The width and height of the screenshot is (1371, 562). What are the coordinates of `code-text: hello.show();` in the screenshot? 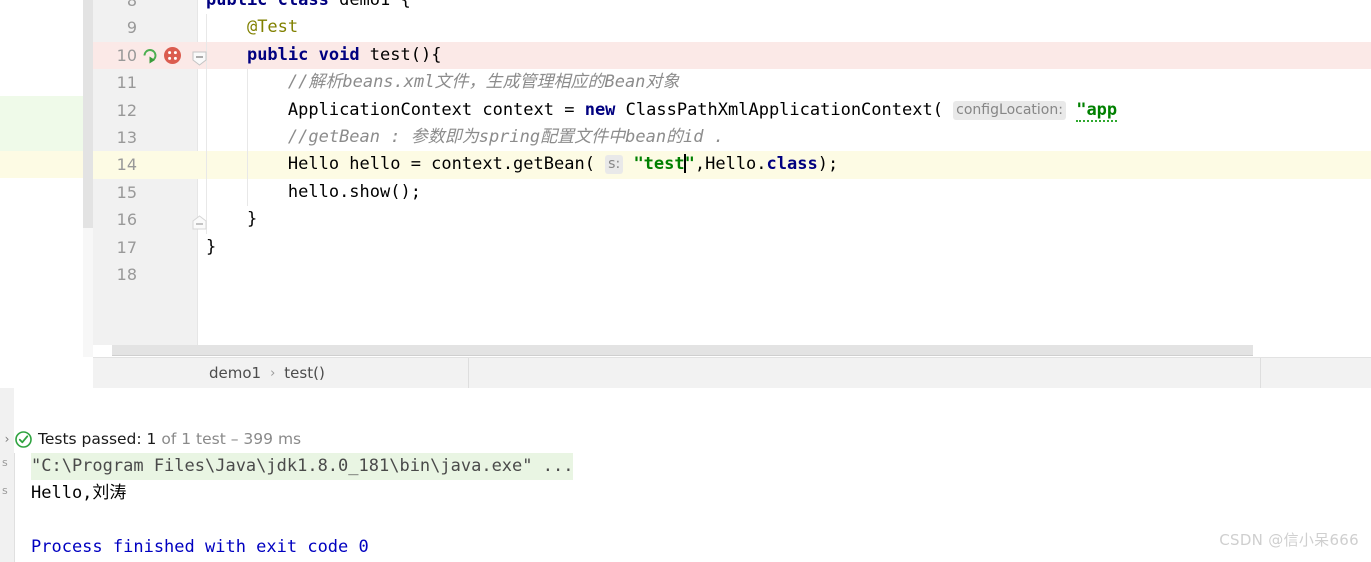 It's located at (313, 192).